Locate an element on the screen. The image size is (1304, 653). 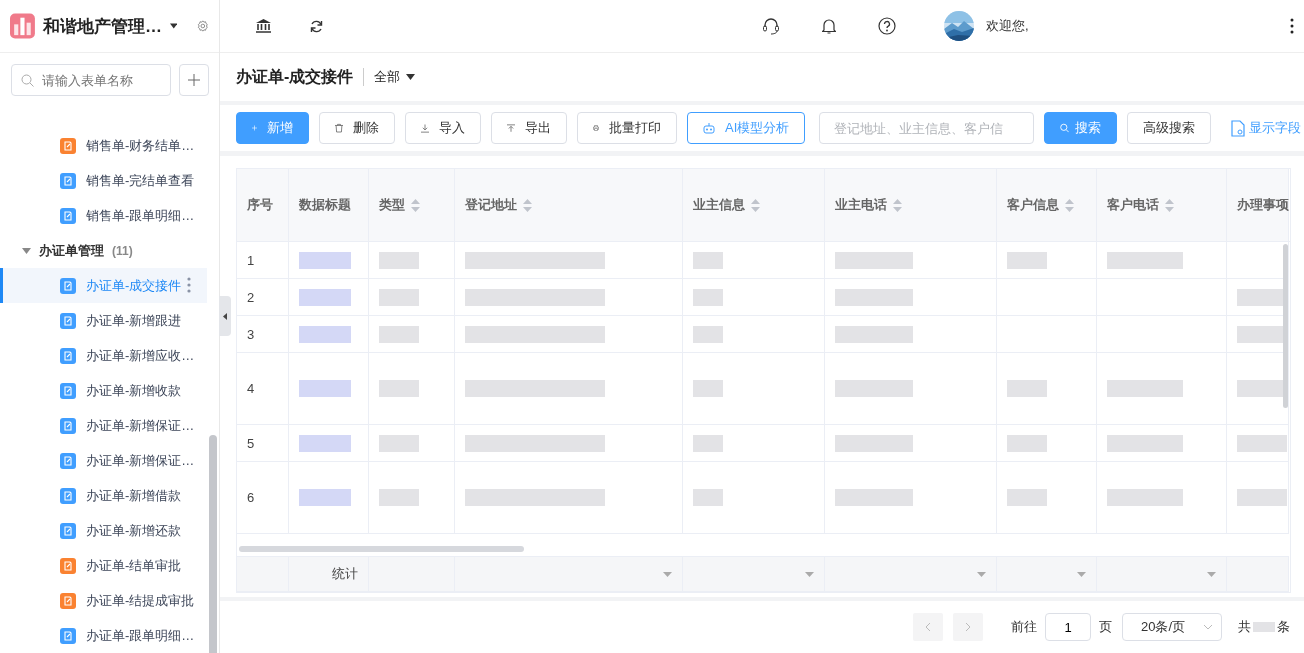
sidebar-item: 销售单-完结单查看 is located at coordinates (109, 180).